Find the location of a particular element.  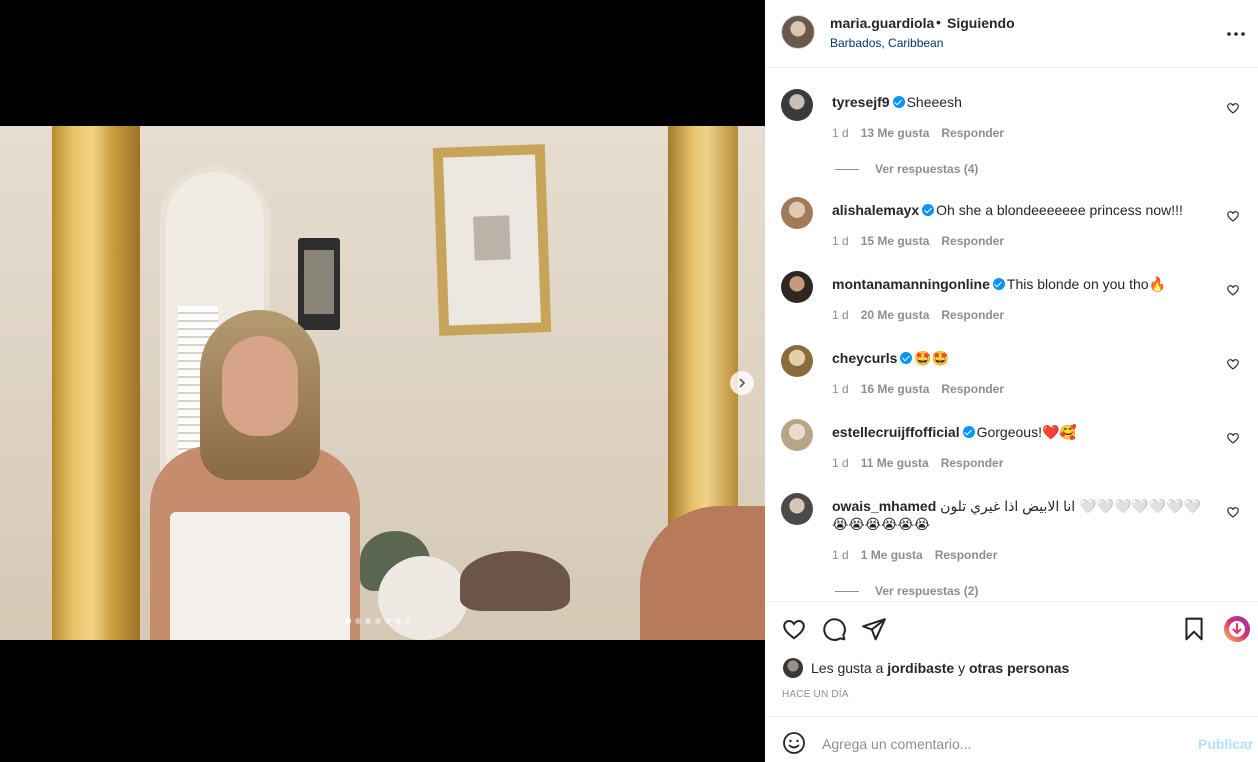

more-options-button is located at coordinates (1236, 34).